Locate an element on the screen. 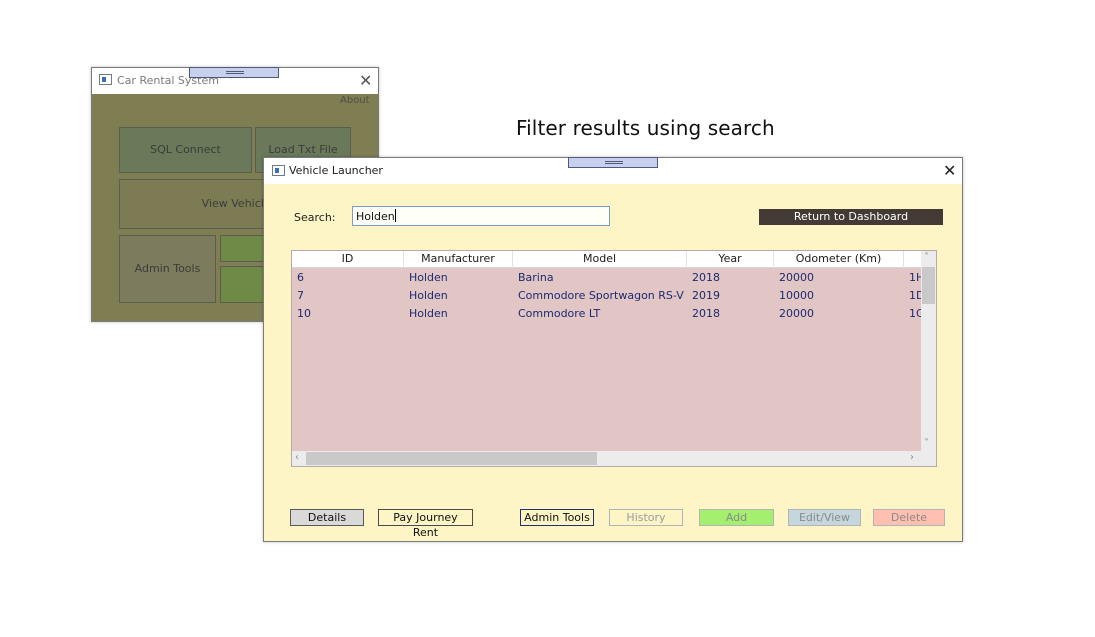 This screenshot has height=637, width=1095. cell-id: 10 is located at coordinates (304, 313).